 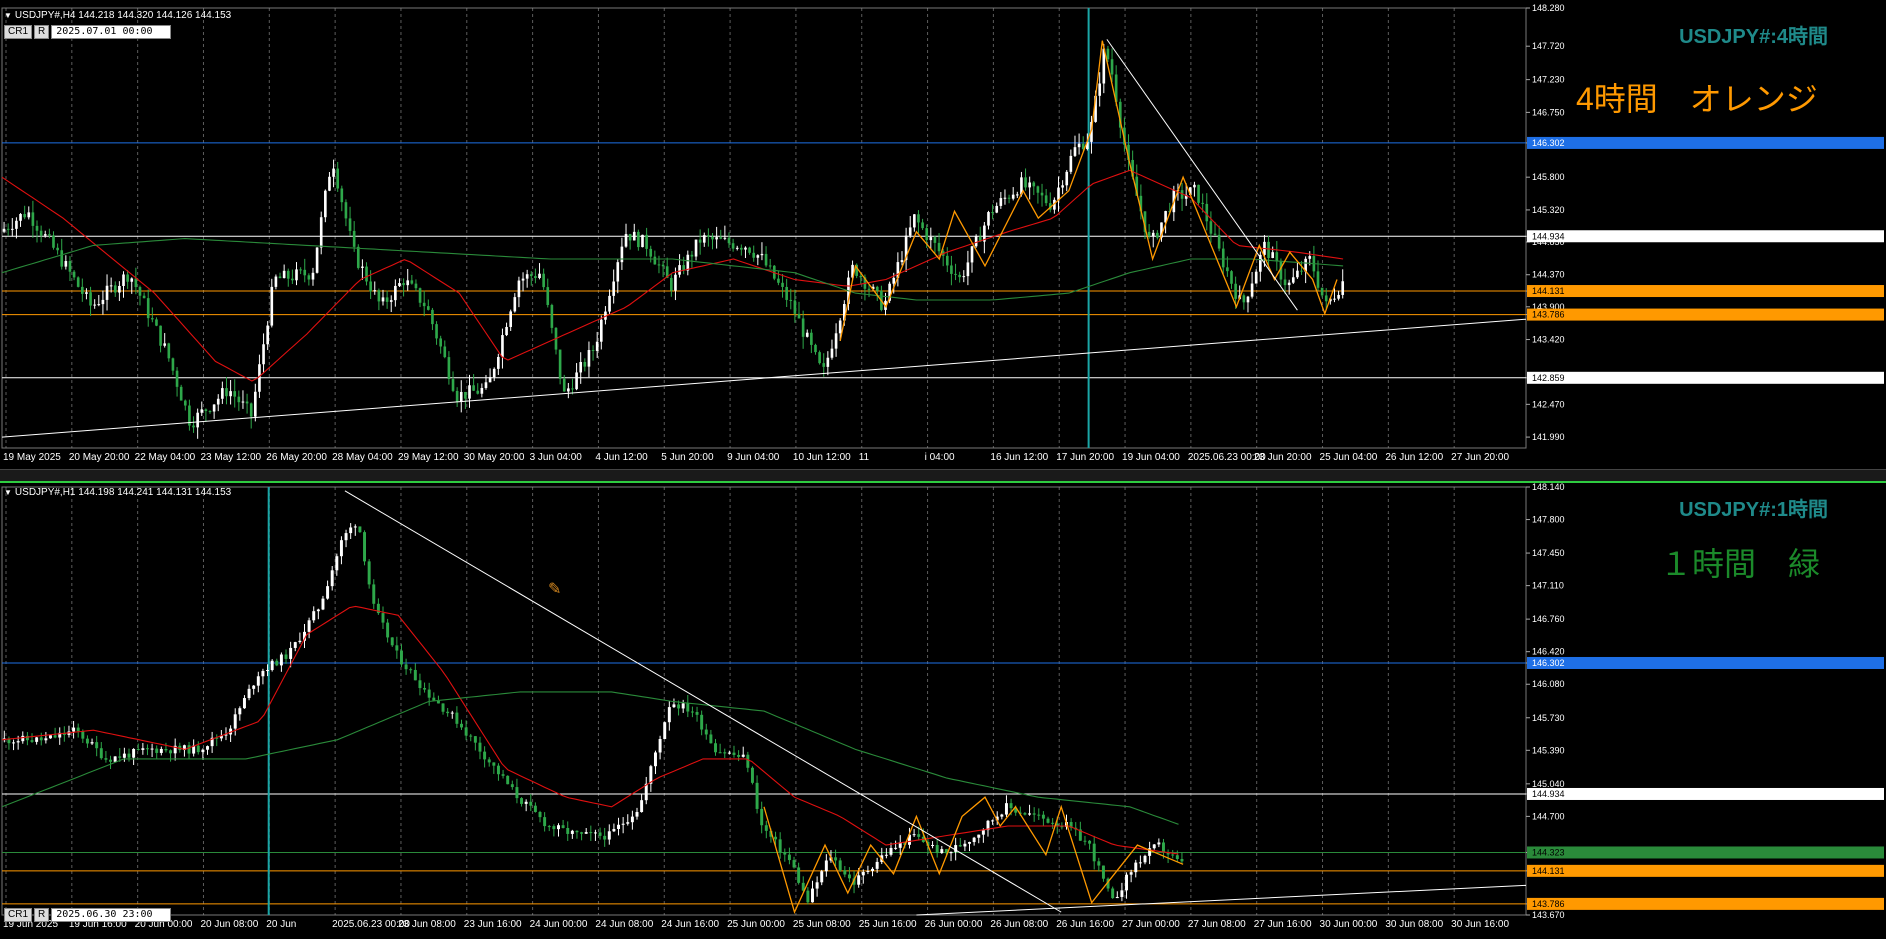 What do you see at coordinates (111, 32) in the screenshot?
I see `cursor-date-field: 2025.07.01 00:00` at bounding box center [111, 32].